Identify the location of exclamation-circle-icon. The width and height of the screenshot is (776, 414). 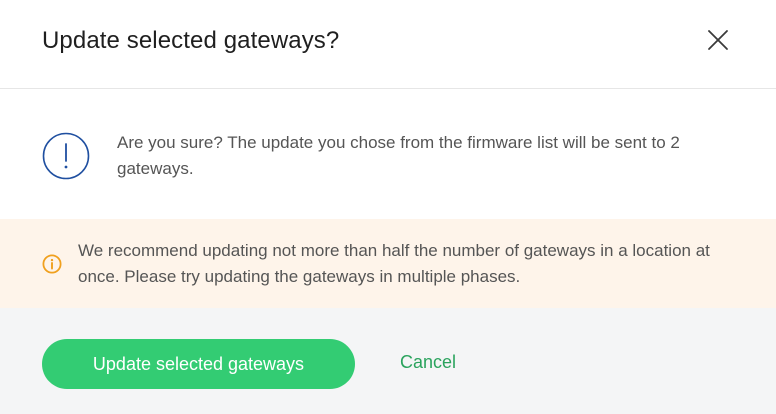
(66, 156).